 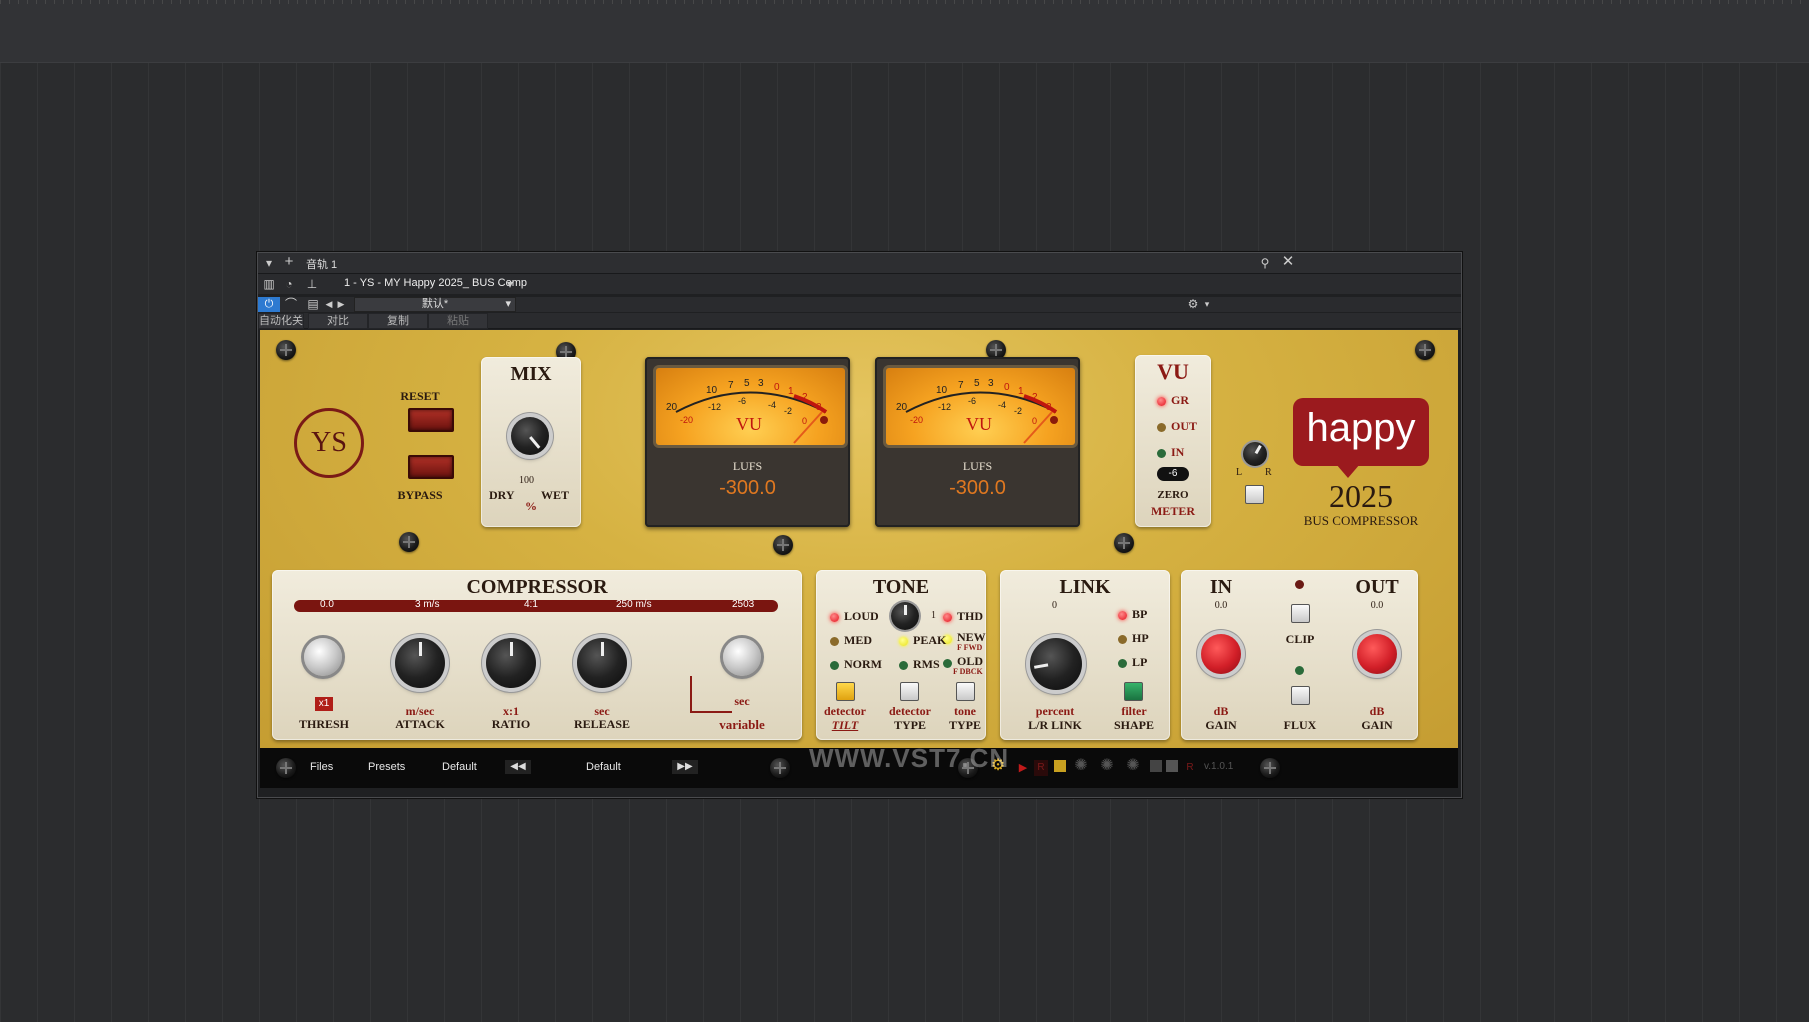 What do you see at coordinates (1122, 639) in the screenshot?
I see `hp-led` at bounding box center [1122, 639].